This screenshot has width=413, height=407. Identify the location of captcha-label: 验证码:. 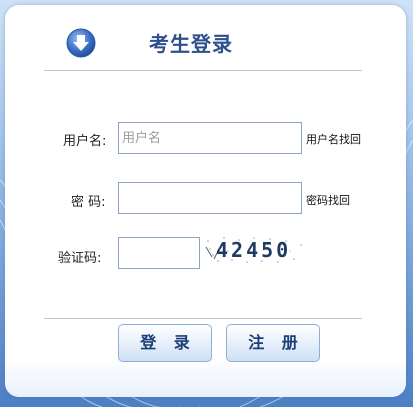
(80, 258).